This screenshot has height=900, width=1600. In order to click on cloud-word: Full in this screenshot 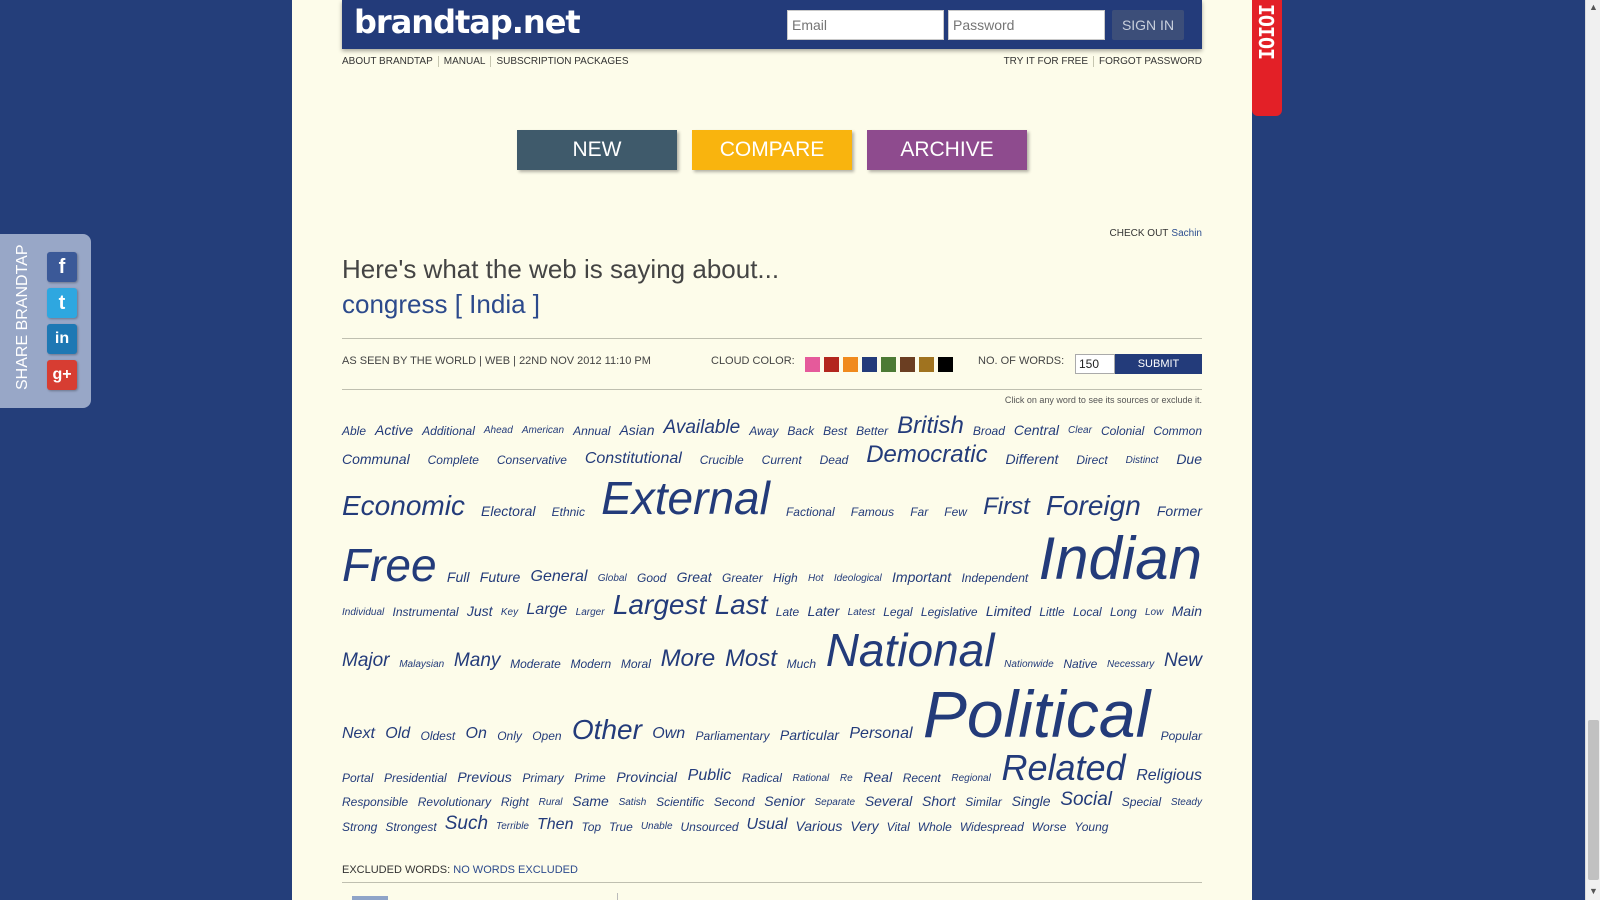, I will do `click(458, 577)`.